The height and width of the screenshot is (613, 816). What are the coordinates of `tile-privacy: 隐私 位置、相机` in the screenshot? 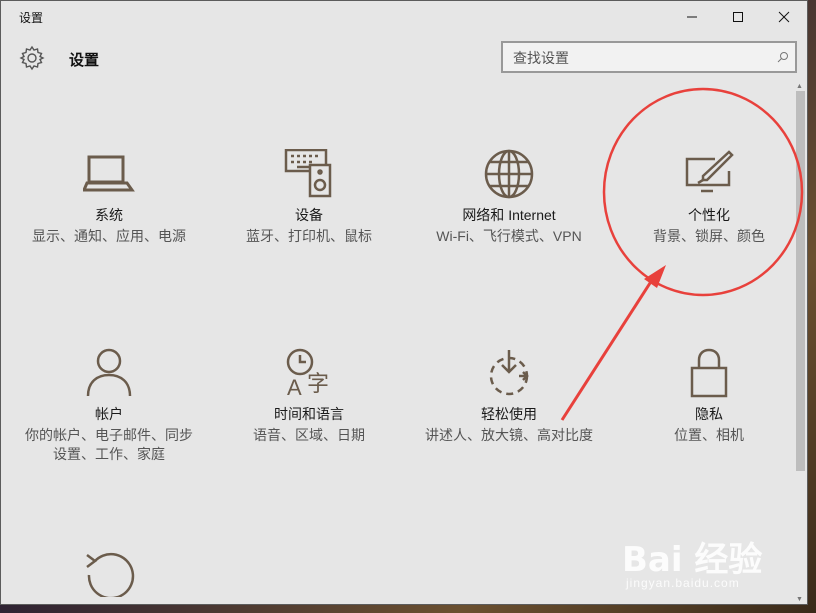 It's located at (709, 433).